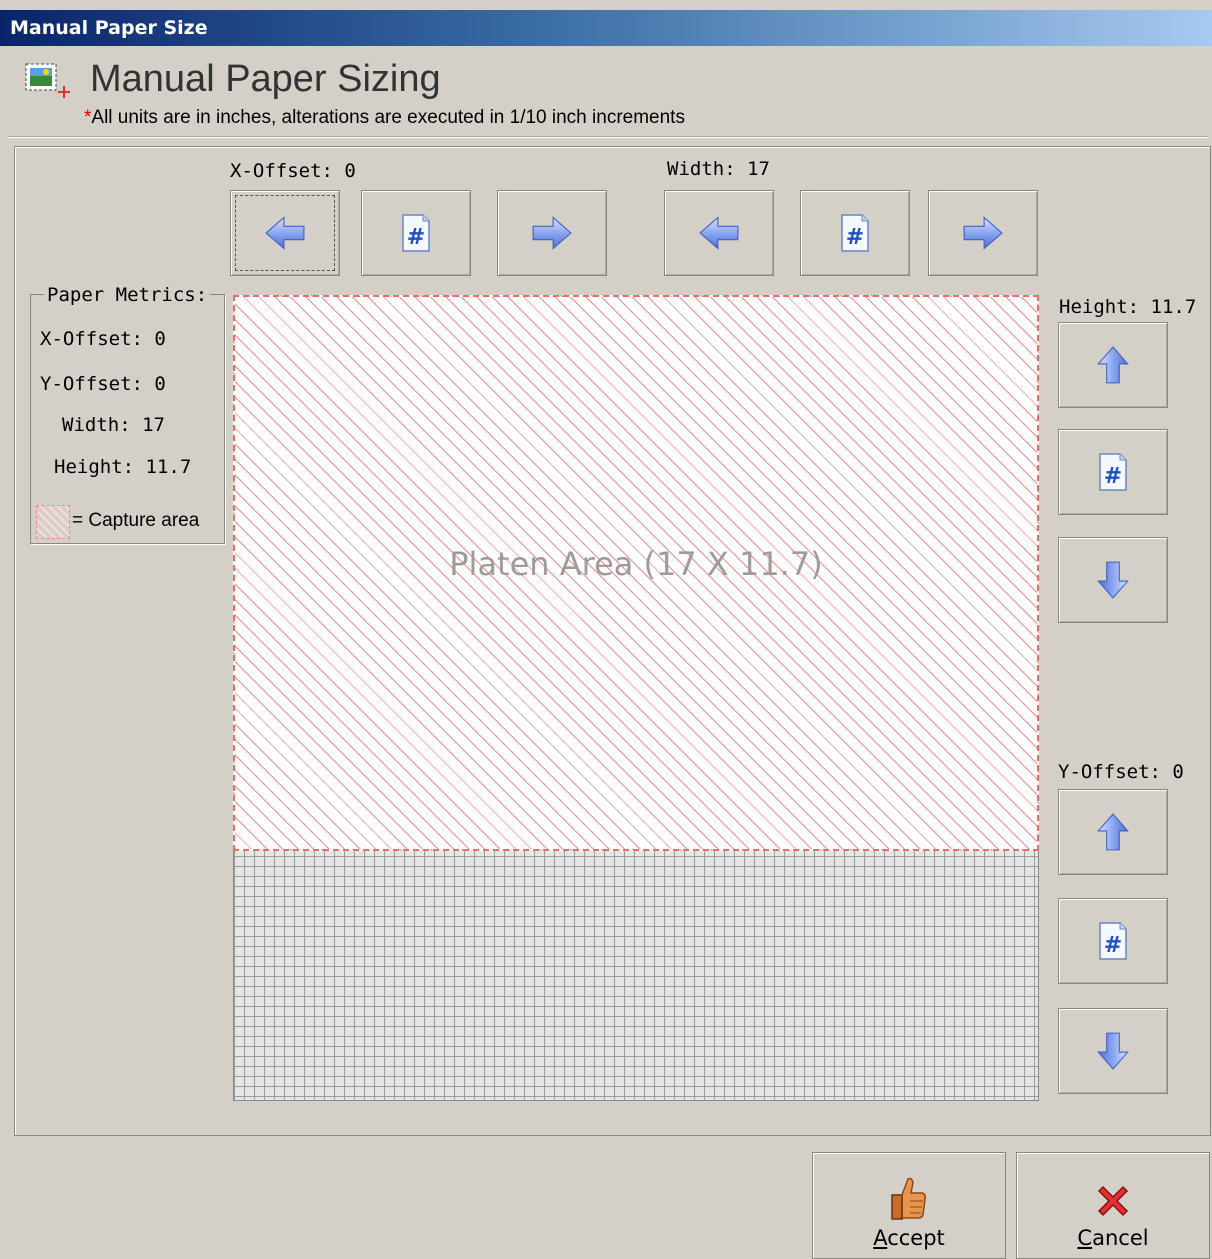  Describe the element at coordinates (1128, 307) in the screenshot. I see `height-label: Height: 11.7` at that location.